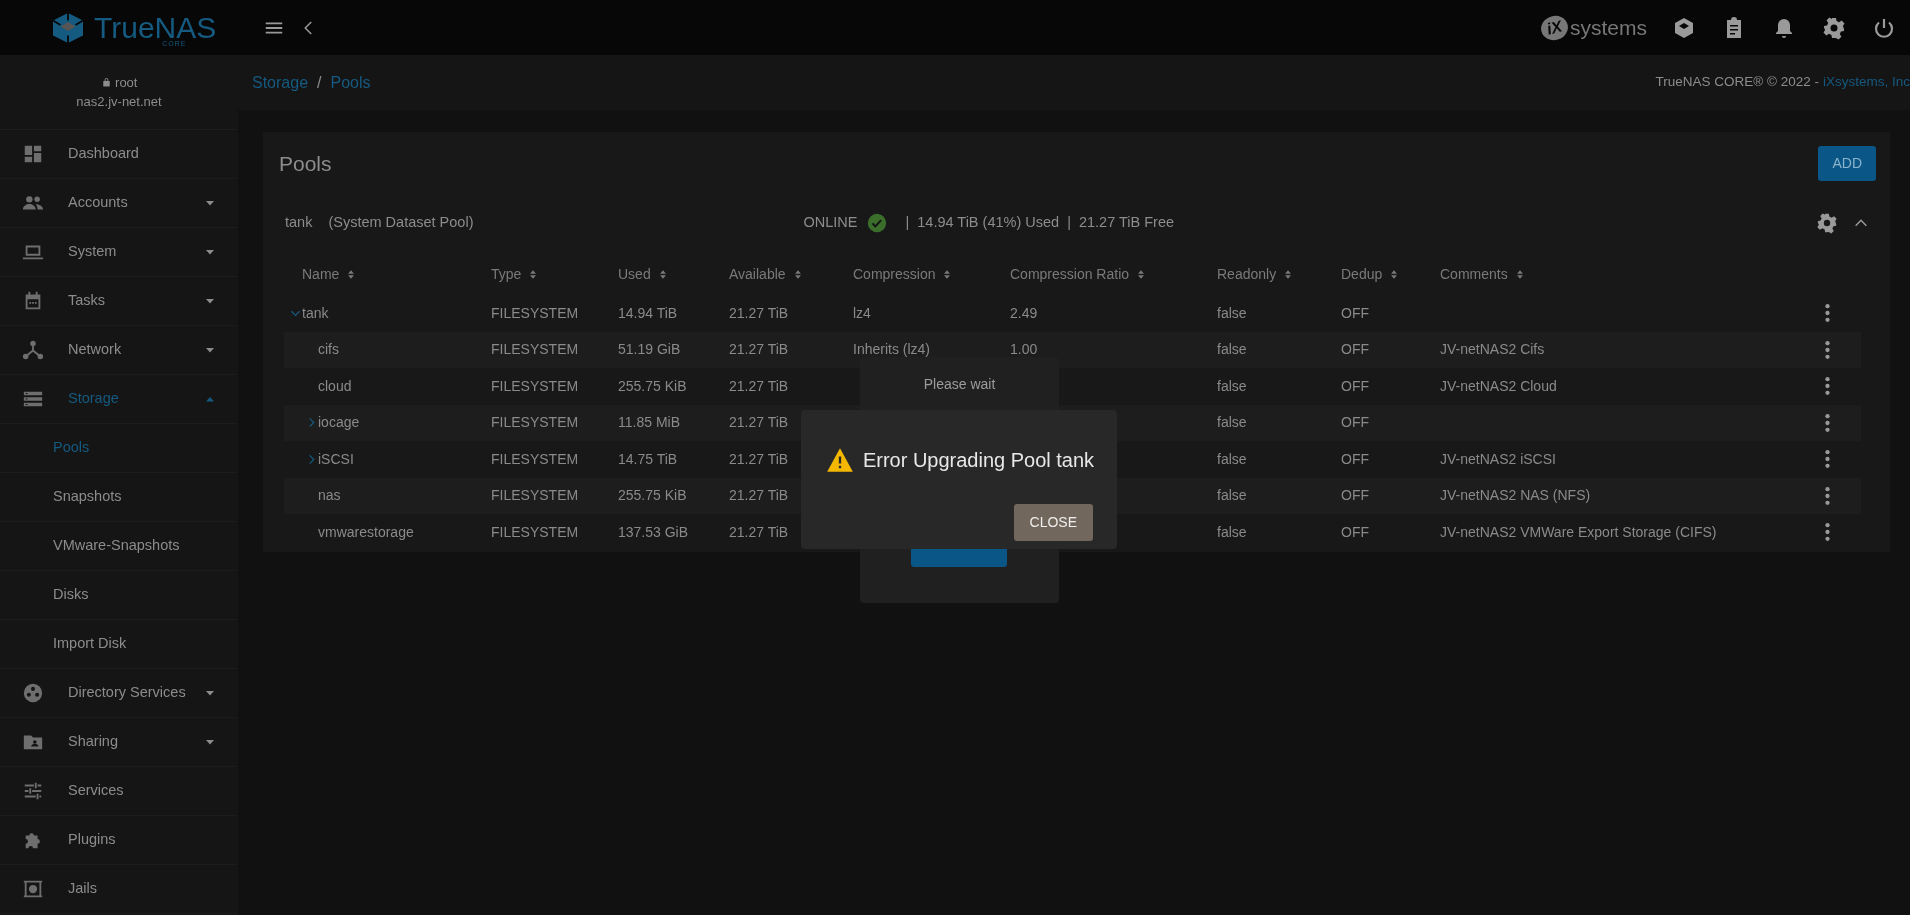  Describe the element at coordinates (1608, 27) in the screenshot. I see `vendor-logo-text: systems` at that location.